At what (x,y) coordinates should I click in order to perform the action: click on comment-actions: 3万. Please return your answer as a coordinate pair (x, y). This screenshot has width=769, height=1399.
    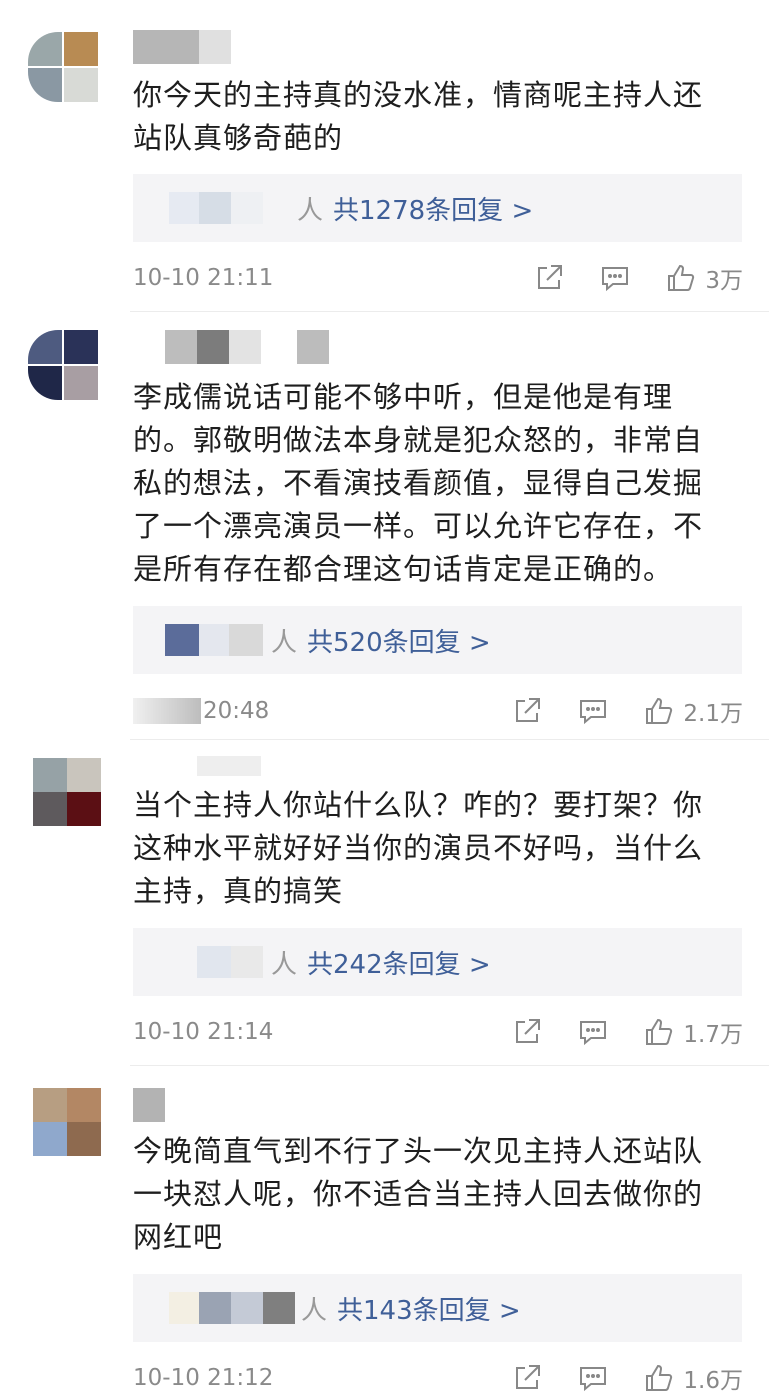
    Looking at the image, I should click on (621, 278).